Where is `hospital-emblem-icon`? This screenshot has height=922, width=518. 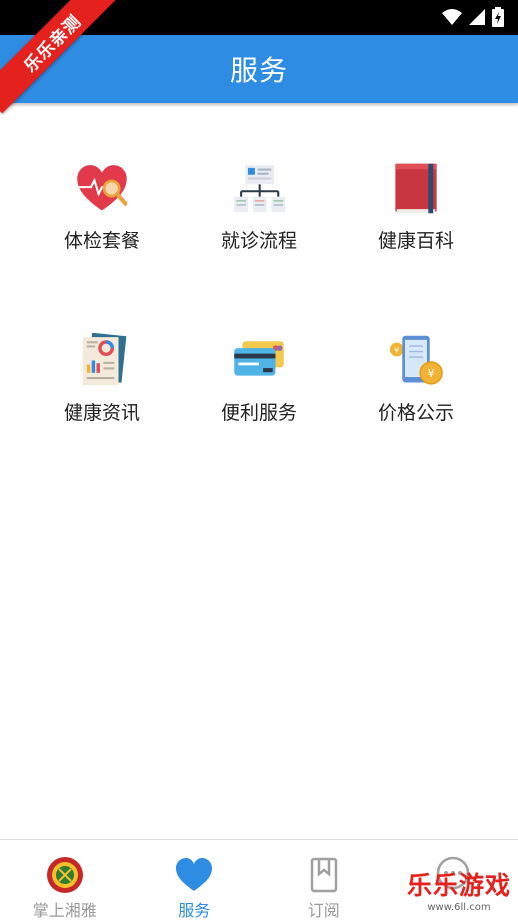
hospital-emblem-icon is located at coordinates (64, 875).